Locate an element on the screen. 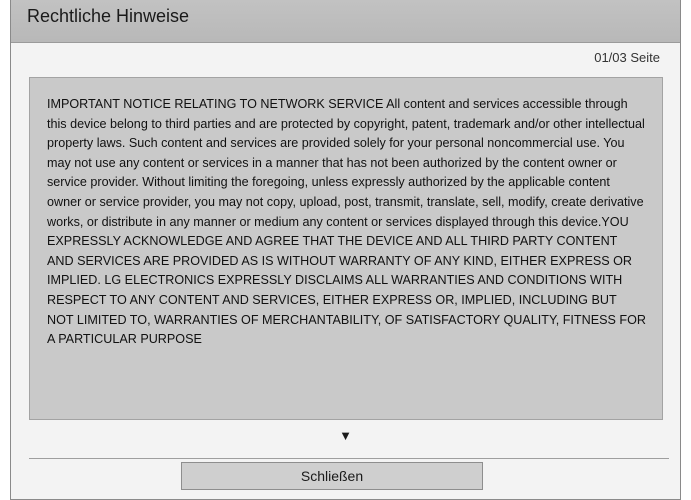 Image resolution: width=691 pixels, height=500 pixels. scroll-down-icon: ▼ is located at coordinates (345, 435).